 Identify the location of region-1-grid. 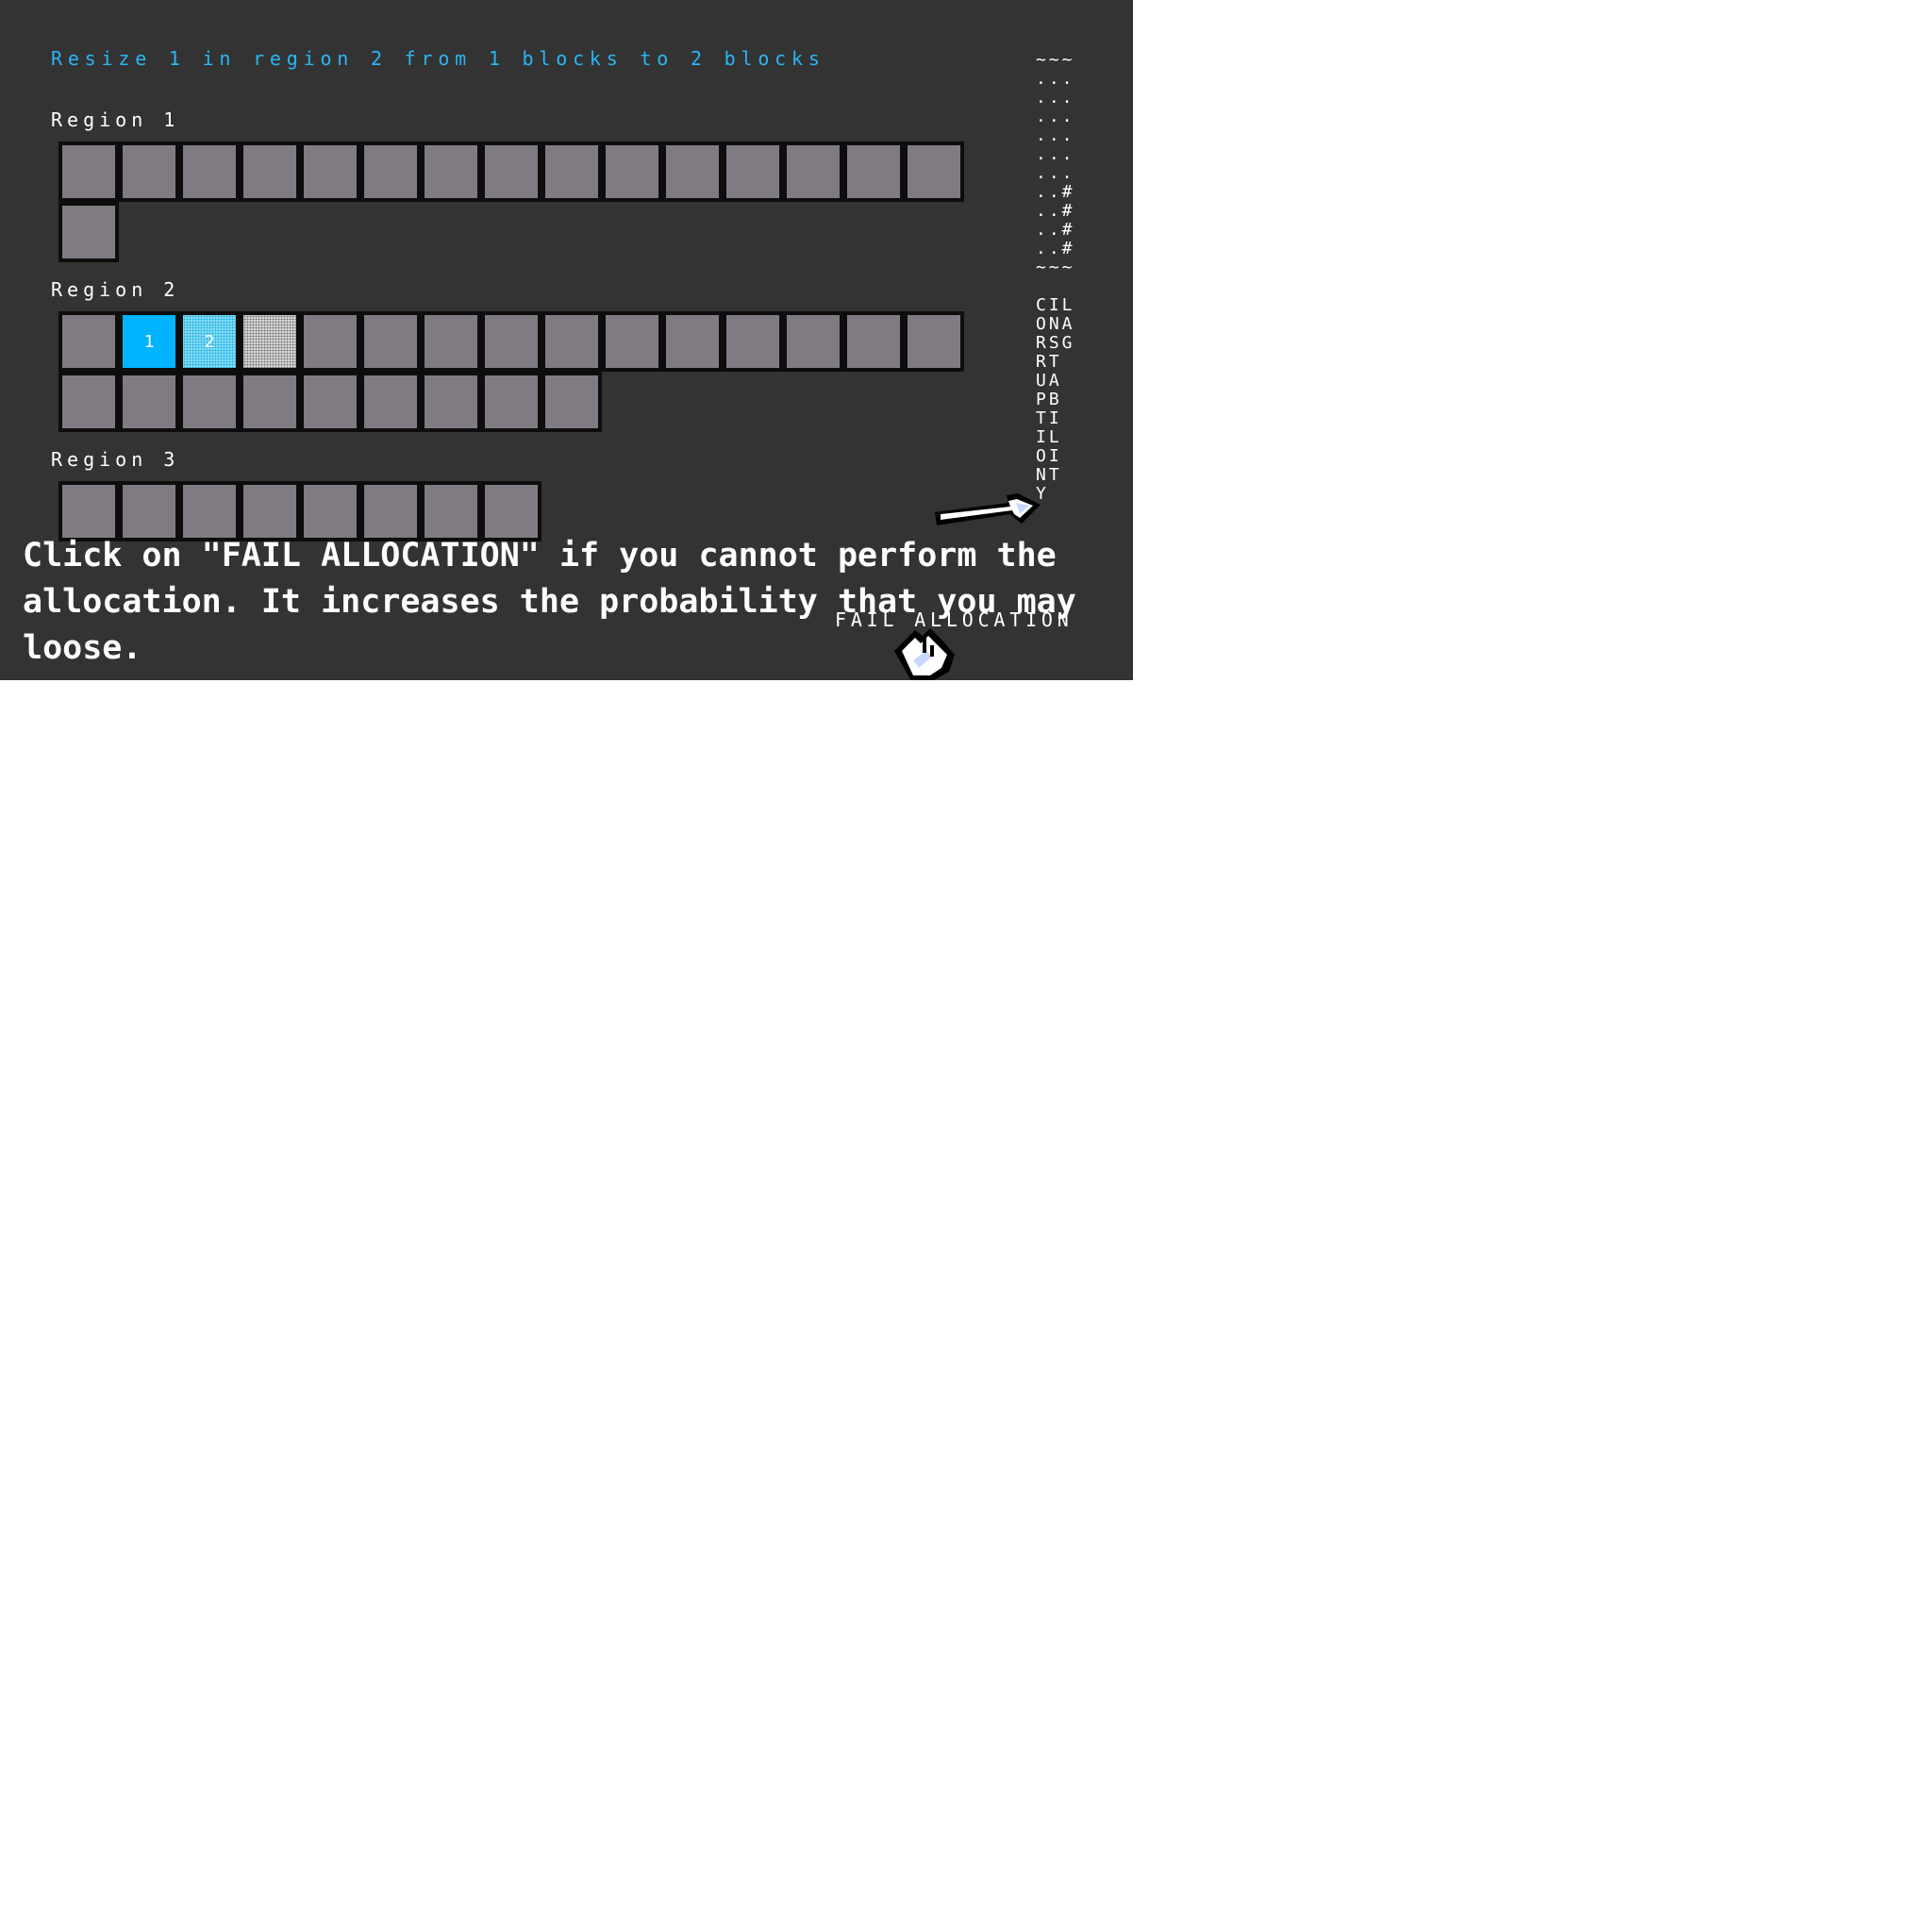
(511, 202).